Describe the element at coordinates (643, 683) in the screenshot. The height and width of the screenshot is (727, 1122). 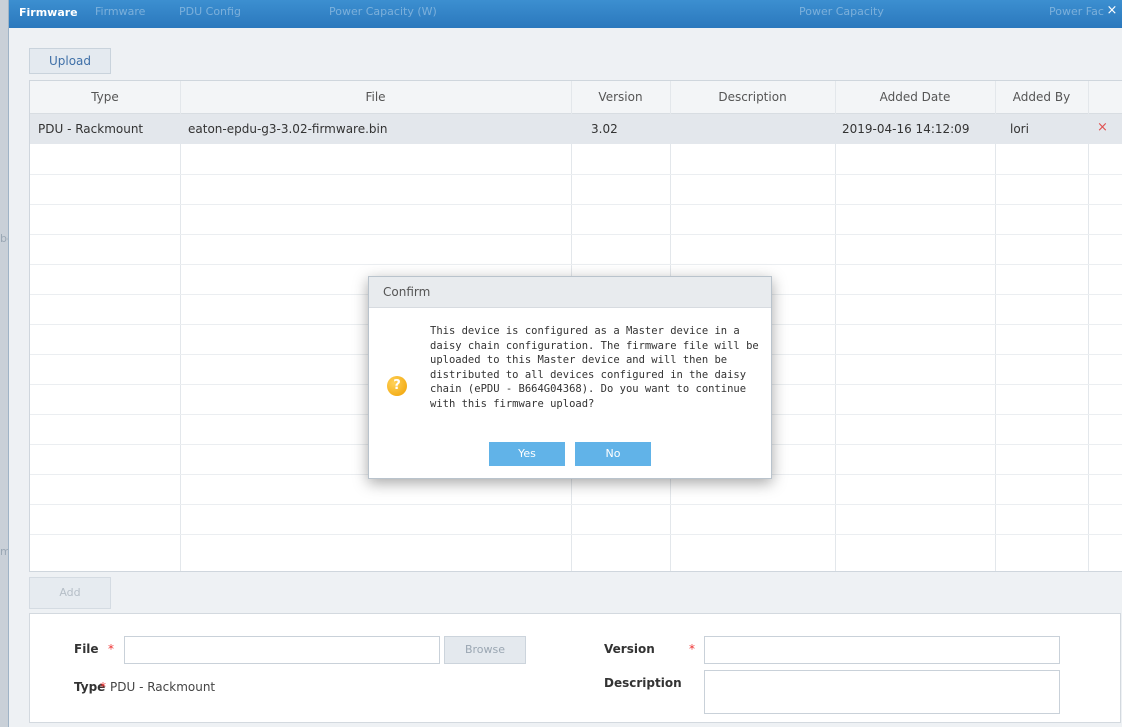
I see `description-label: Description` at that location.